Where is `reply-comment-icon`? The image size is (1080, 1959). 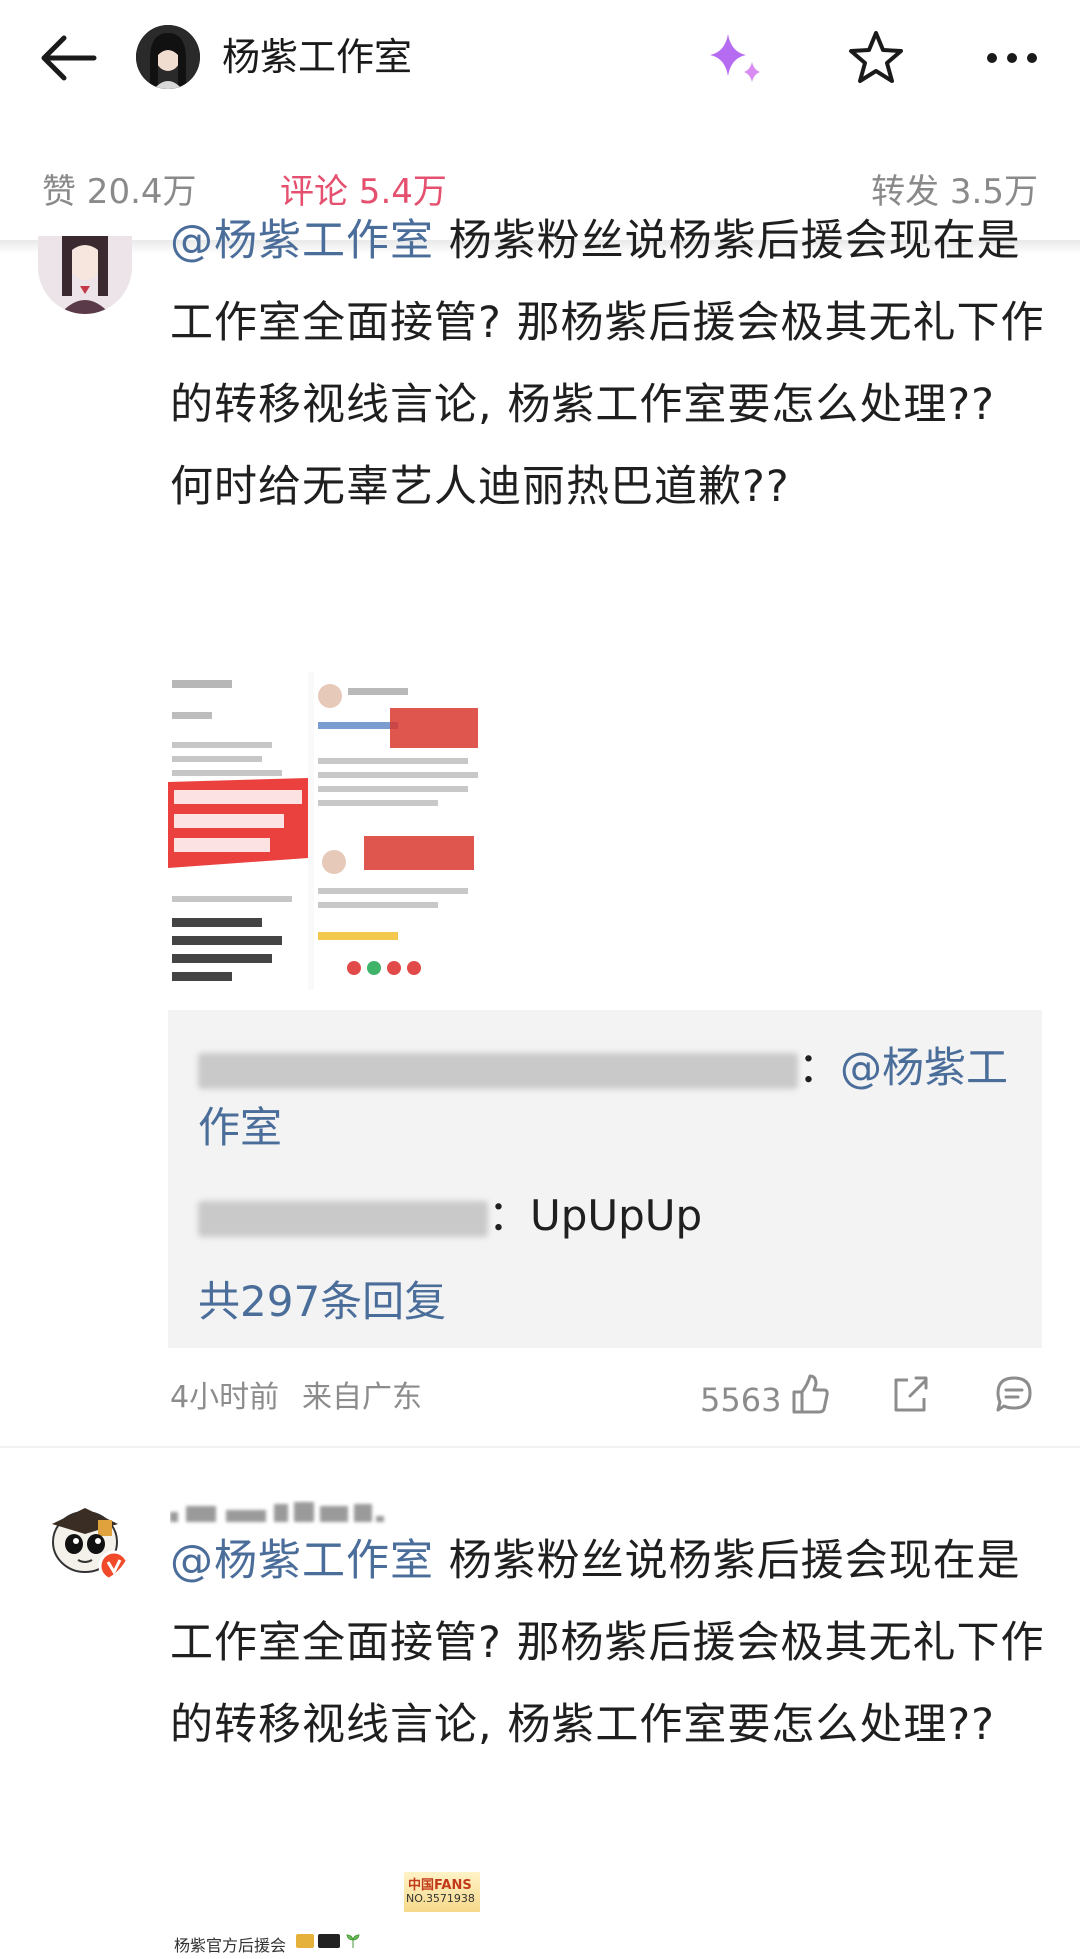
reply-comment-icon is located at coordinates (1014, 1396).